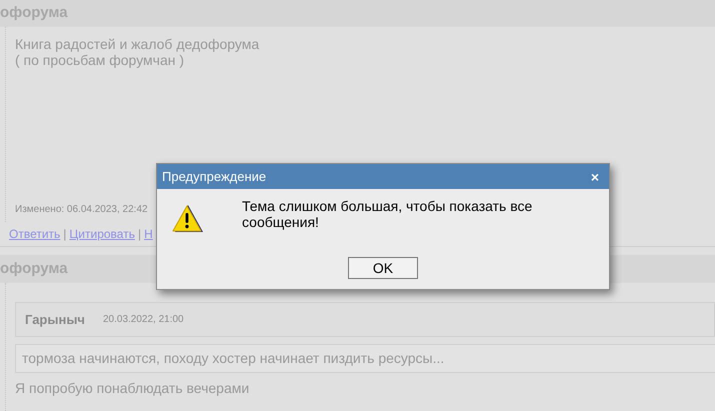 The height and width of the screenshot is (411, 715). Describe the element at coordinates (102, 234) in the screenshot. I see `post-link: Цитировать` at that location.